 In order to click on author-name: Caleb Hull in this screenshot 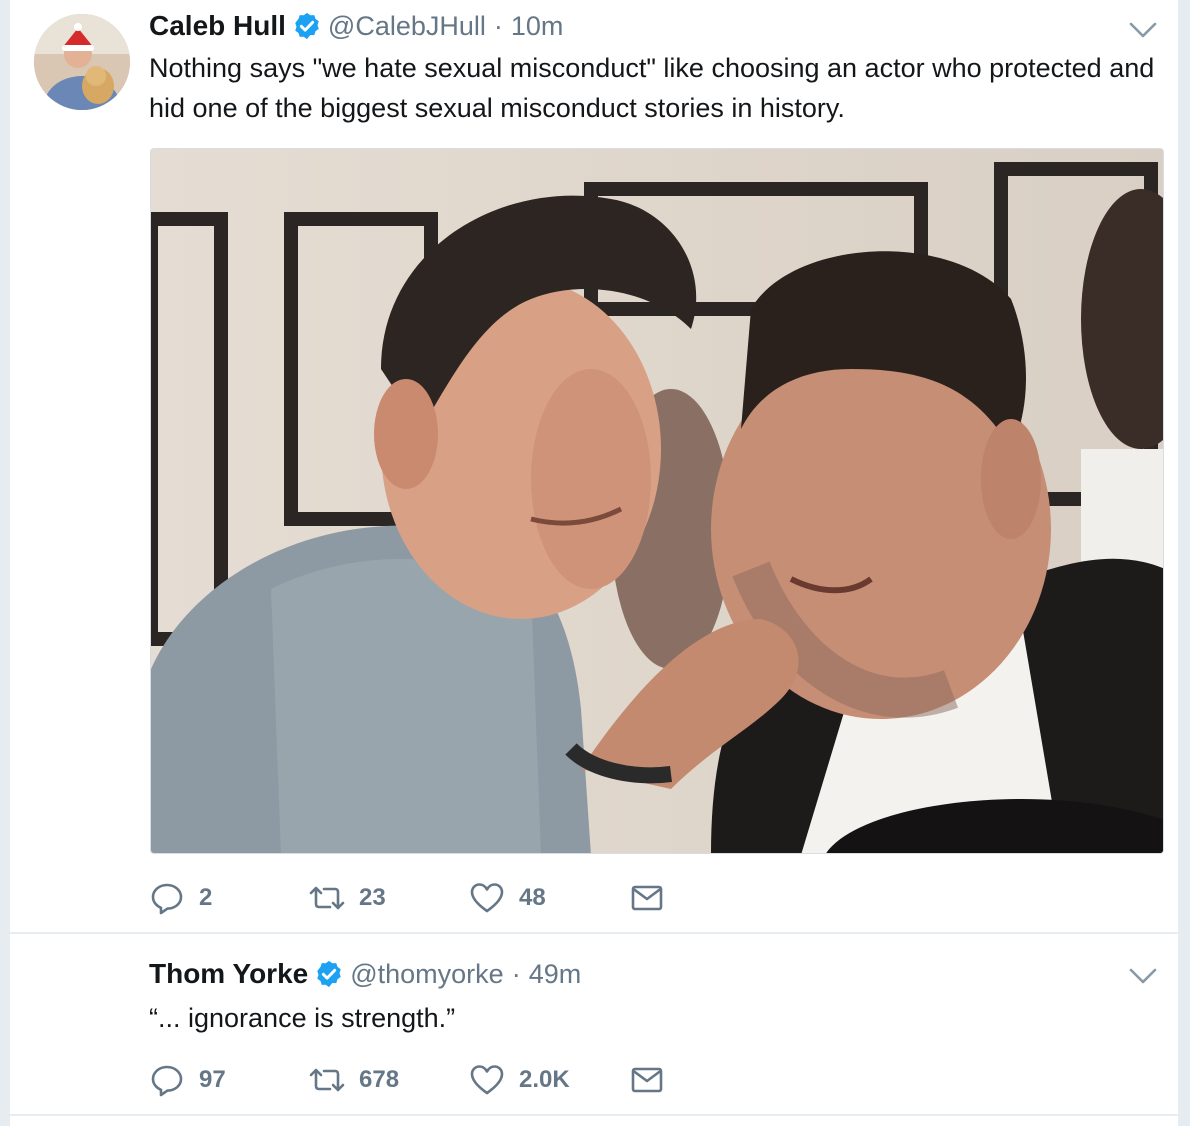, I will do `click(217, 26)`.